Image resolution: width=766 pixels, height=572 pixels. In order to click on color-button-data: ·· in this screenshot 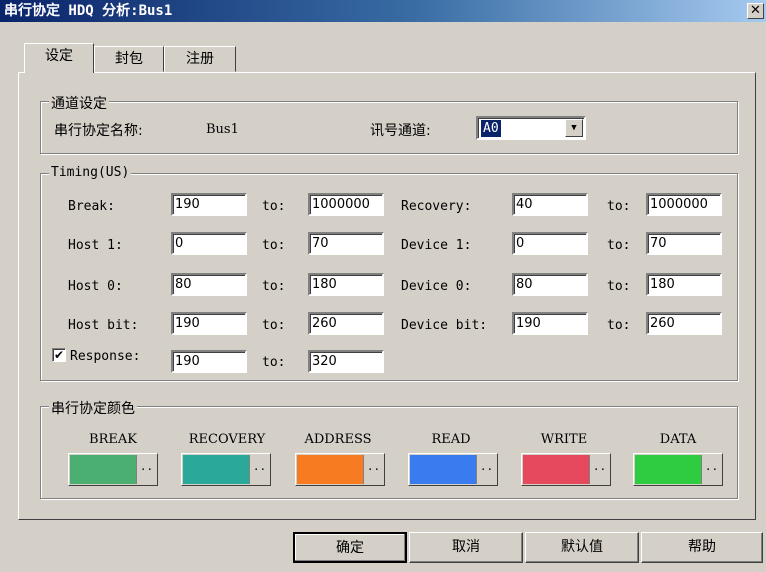, I will do `click(678, 469)`.